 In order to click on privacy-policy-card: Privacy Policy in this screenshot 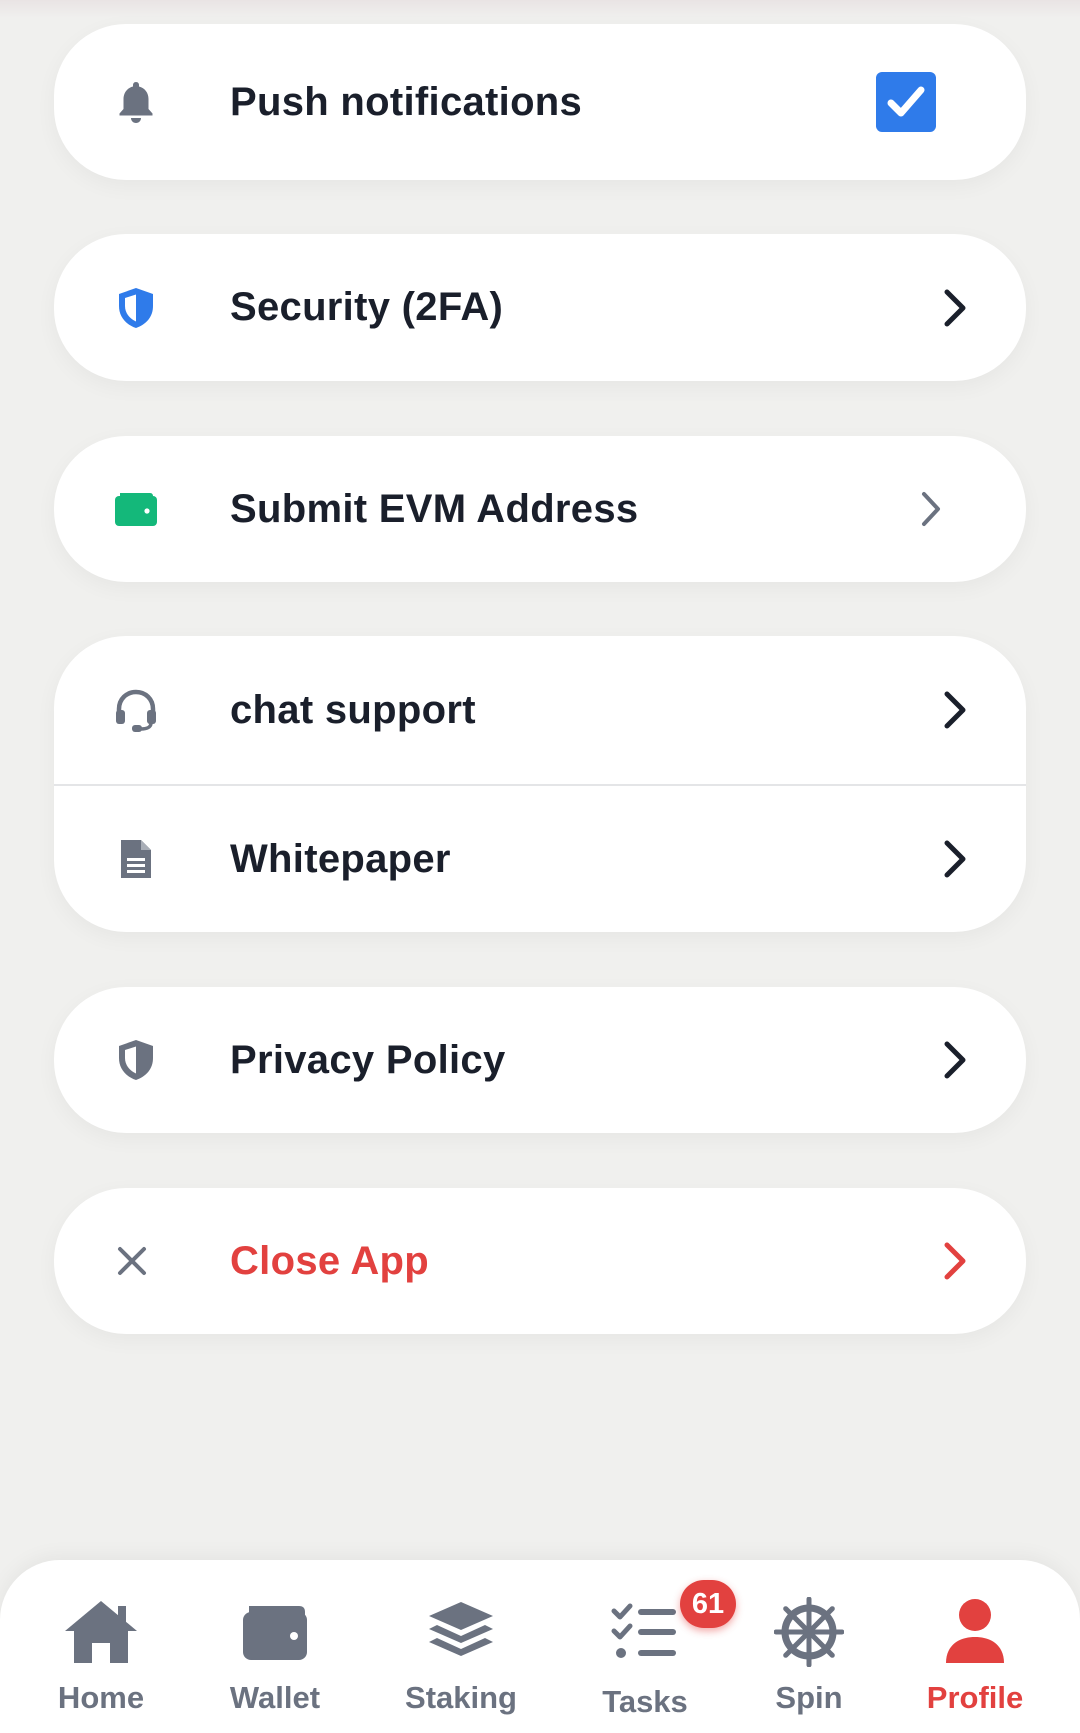, I will do `click(540, 1060)`.